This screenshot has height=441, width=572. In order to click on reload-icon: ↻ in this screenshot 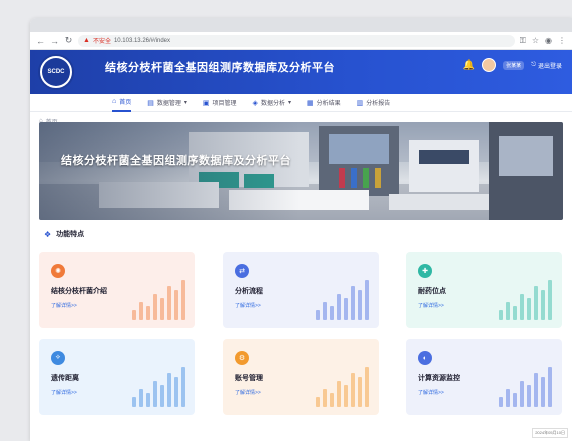, I will do `click(68, 40)`.